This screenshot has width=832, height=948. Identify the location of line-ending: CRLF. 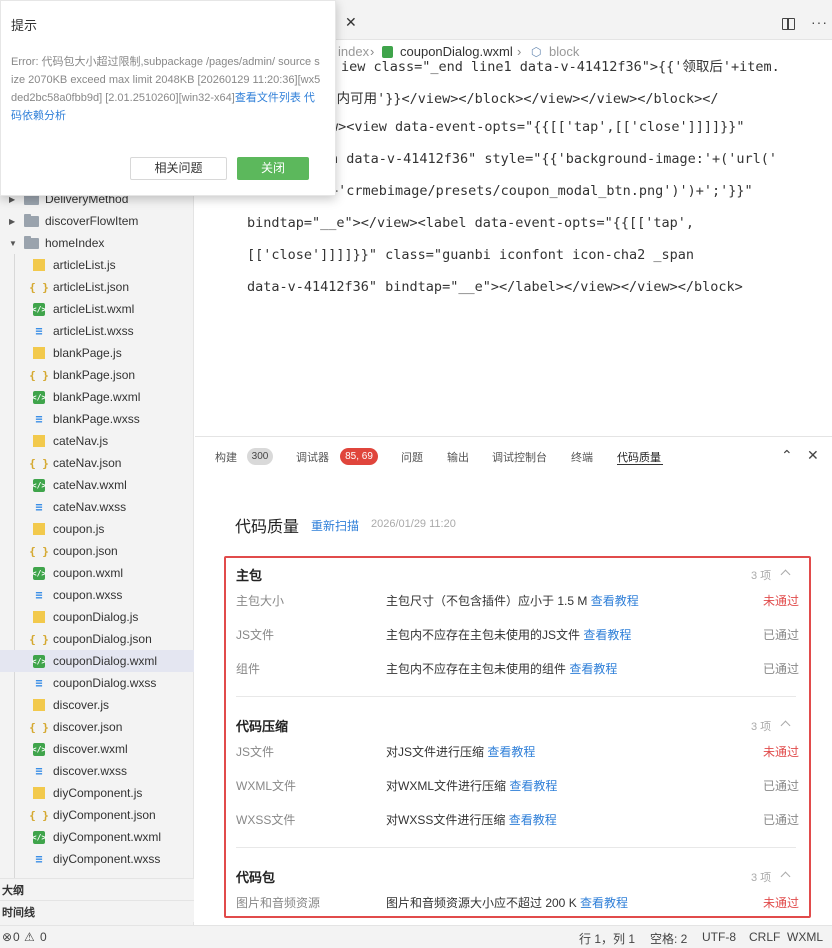
(764, 937).